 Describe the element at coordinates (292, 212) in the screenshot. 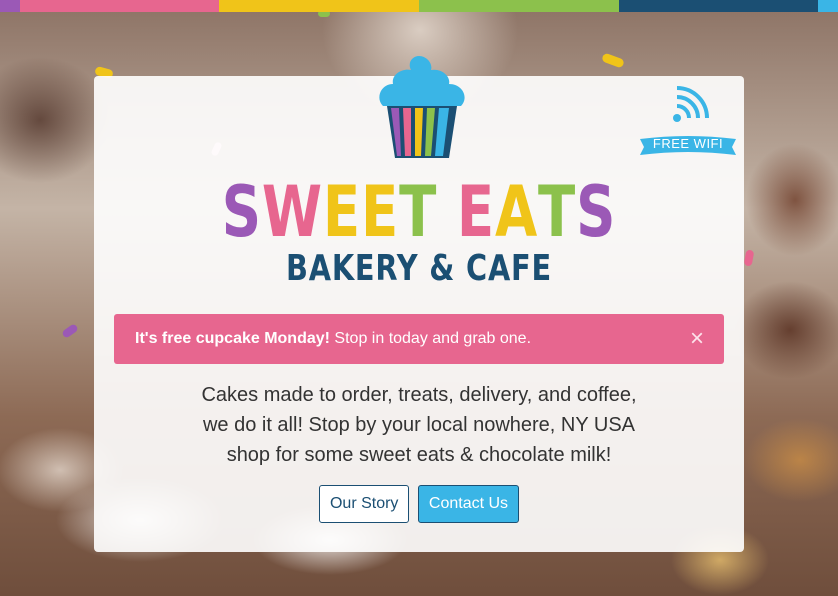

I see `brand-letter: W` at that location.